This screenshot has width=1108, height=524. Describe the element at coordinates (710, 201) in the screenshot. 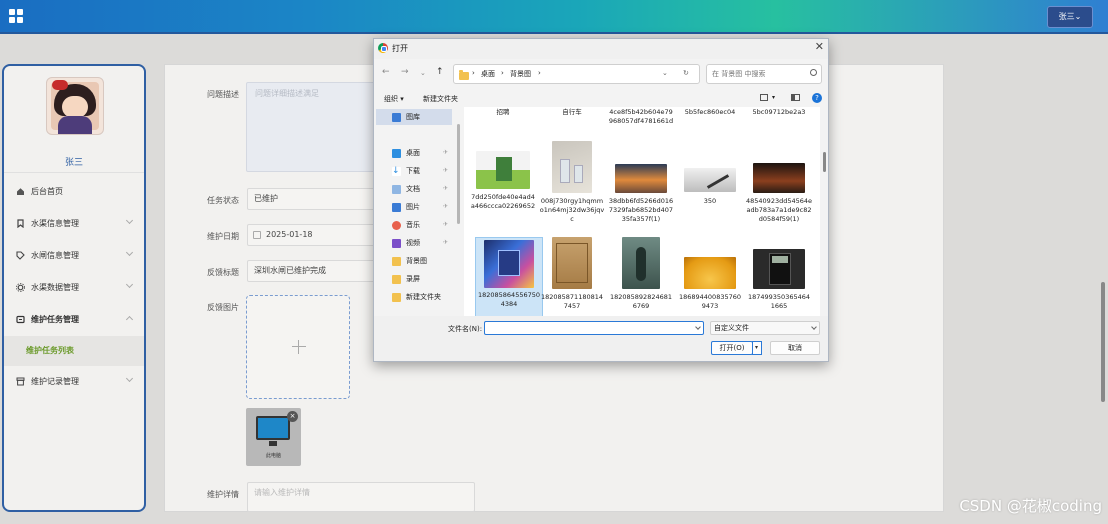

I see `file-name: 350` at that location.